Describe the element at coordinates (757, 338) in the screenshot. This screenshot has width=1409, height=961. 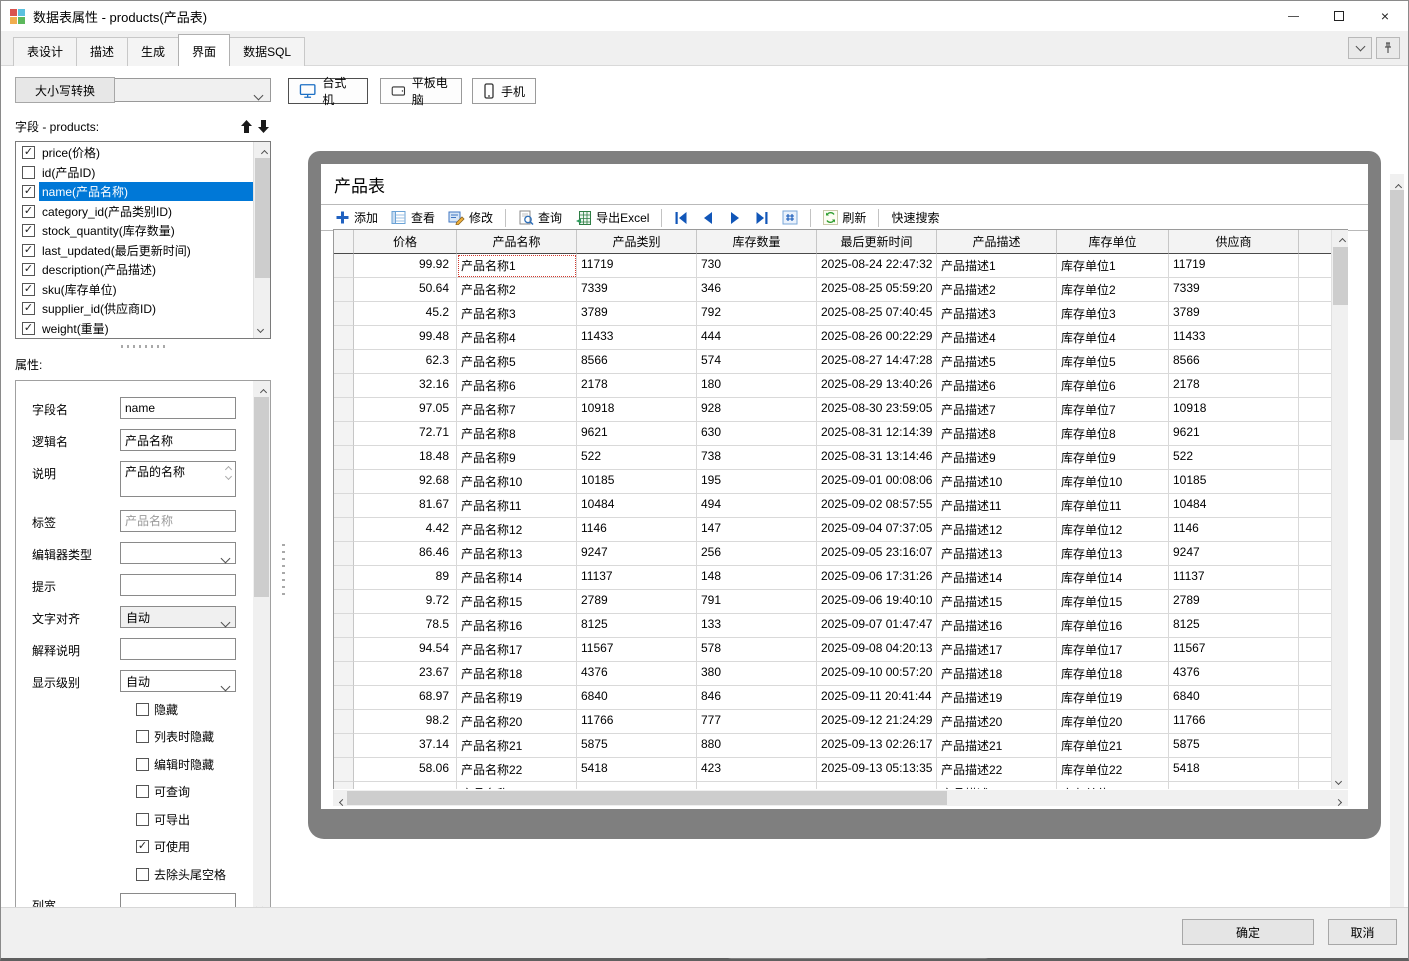
I see `grid-cell: 444` at that location.